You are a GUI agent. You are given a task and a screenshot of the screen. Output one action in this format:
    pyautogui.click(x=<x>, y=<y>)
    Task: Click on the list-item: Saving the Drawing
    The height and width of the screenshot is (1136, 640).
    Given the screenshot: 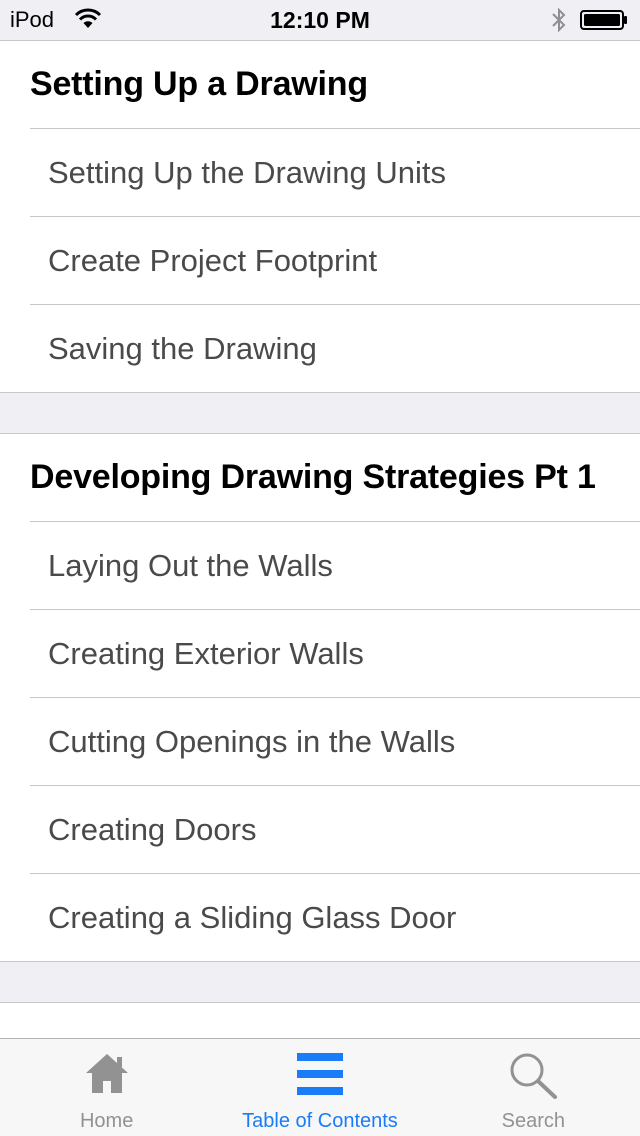 What is the action you would take?
    pyautogui.click(x=335, y=348)
    